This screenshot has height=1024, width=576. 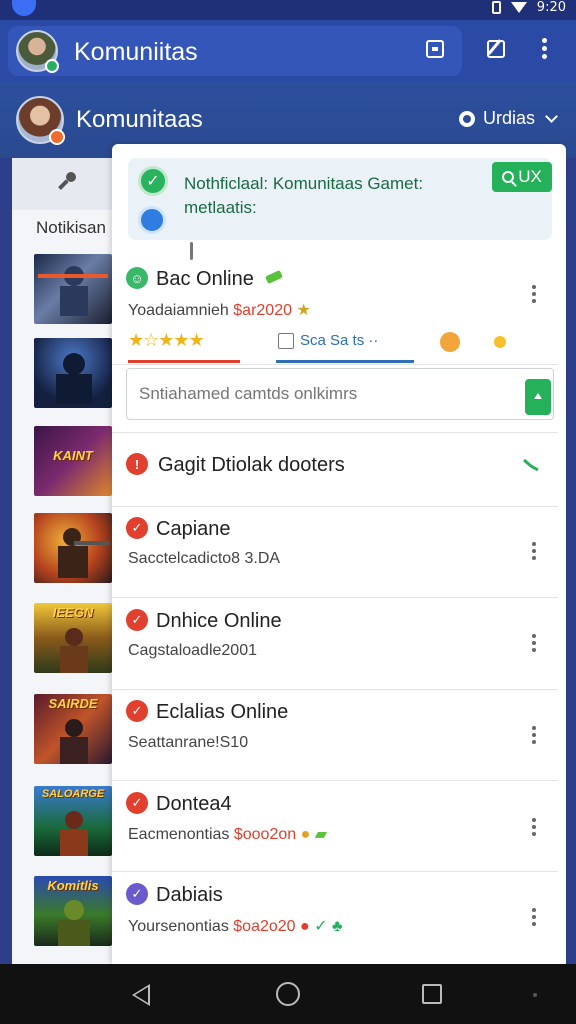 I want to click on featured-price: $ar2020, so click(x=262, y=310).